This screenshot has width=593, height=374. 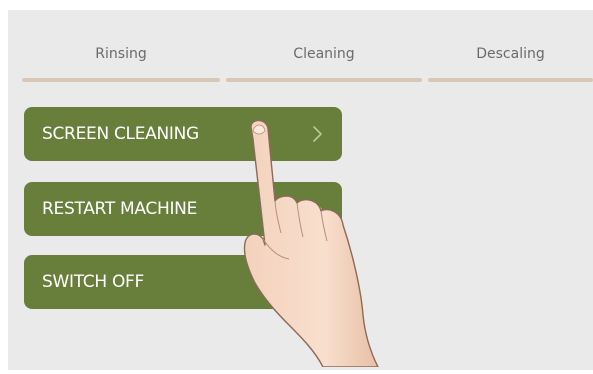 I want to click on tab-label: Descaling, so click(x=510, y=54).